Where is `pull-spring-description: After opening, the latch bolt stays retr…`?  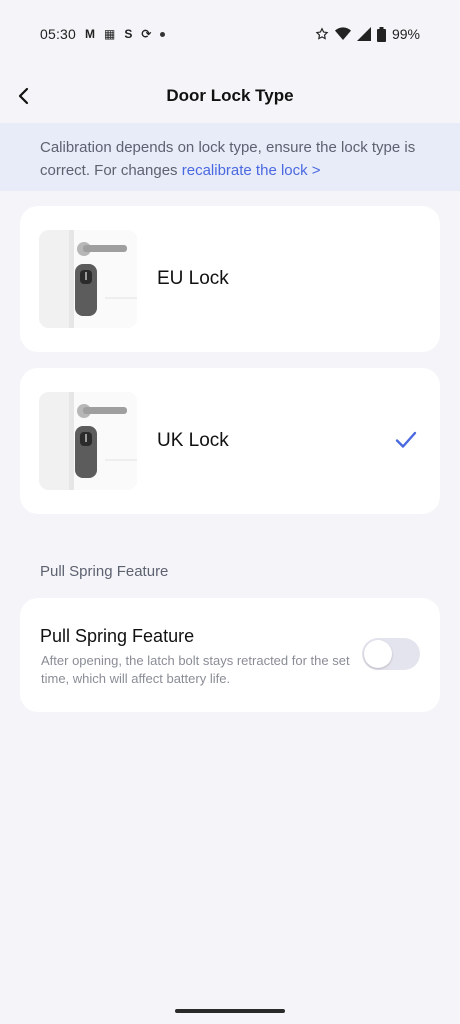 pull-spring-description: After opening, the latch bolt stays retr… is located at coordinates (195, 669).